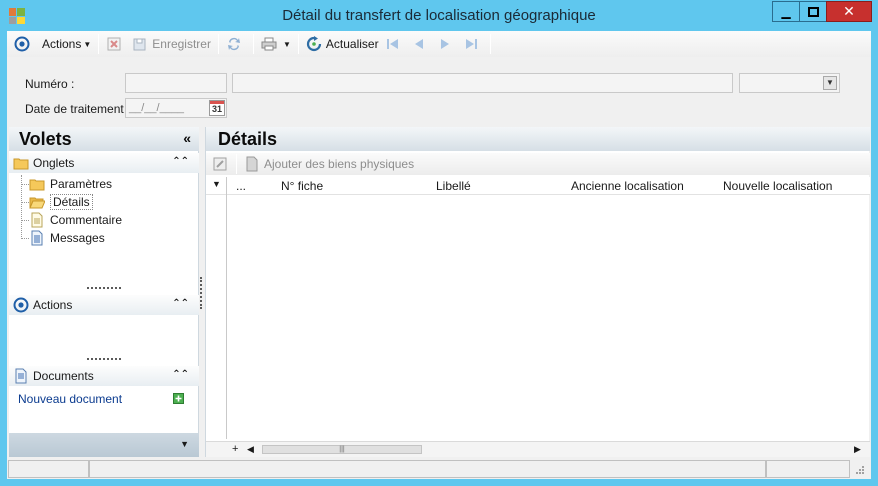 The height and width of the screenshot is (486, 878). What do you see at coordinates (78, 109) in the screenshot?
I see `date-label: Date de traitement :` at bounding box center [78, 109].